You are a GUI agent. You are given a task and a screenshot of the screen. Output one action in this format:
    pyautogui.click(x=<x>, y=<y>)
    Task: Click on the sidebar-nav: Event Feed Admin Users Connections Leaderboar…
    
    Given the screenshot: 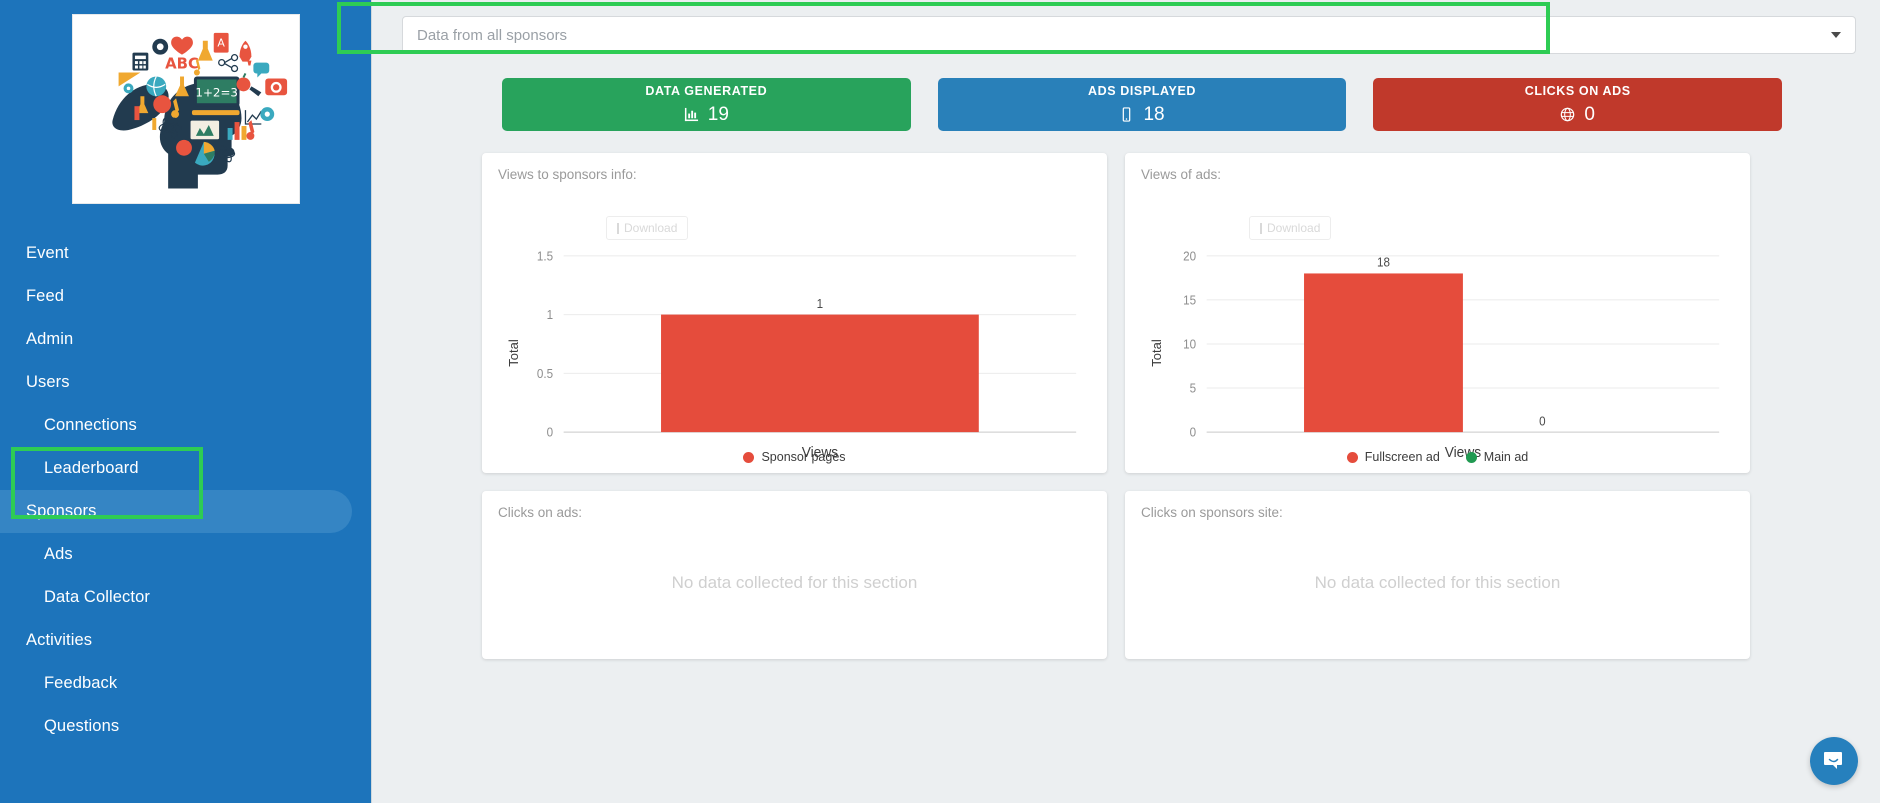 What is the action you would take?
    pyautogui.click(x=185, y=490)
    